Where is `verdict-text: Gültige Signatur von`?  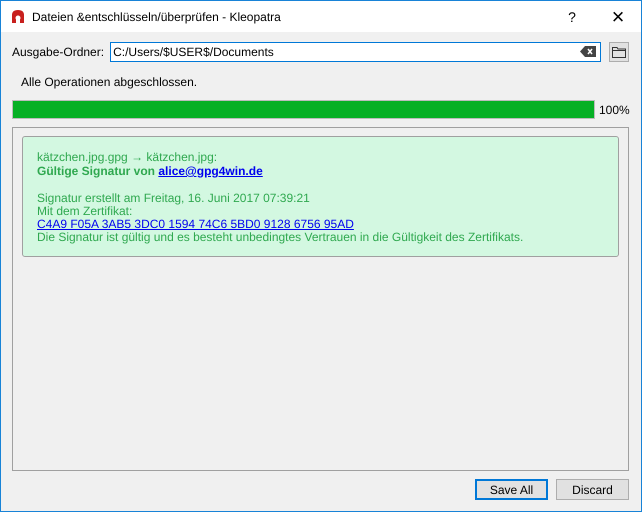 verdict-text: Gültige Signatur von is located at coordinates (96, 171).